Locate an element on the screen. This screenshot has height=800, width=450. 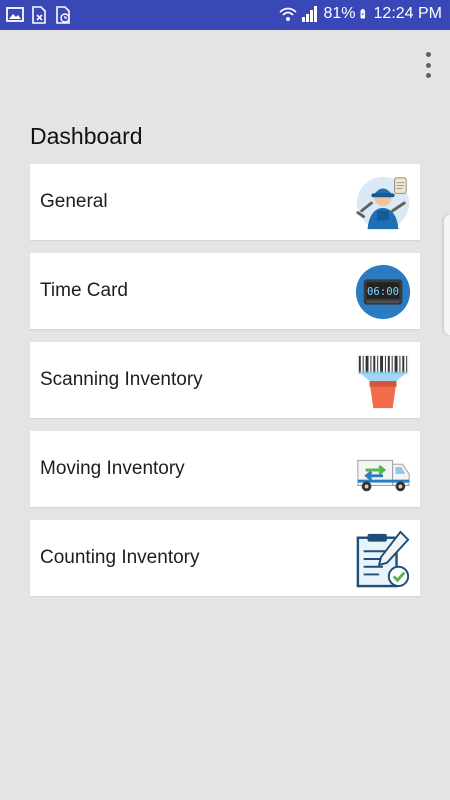
page-title: Dashboard is located at coordinates (86, 136).